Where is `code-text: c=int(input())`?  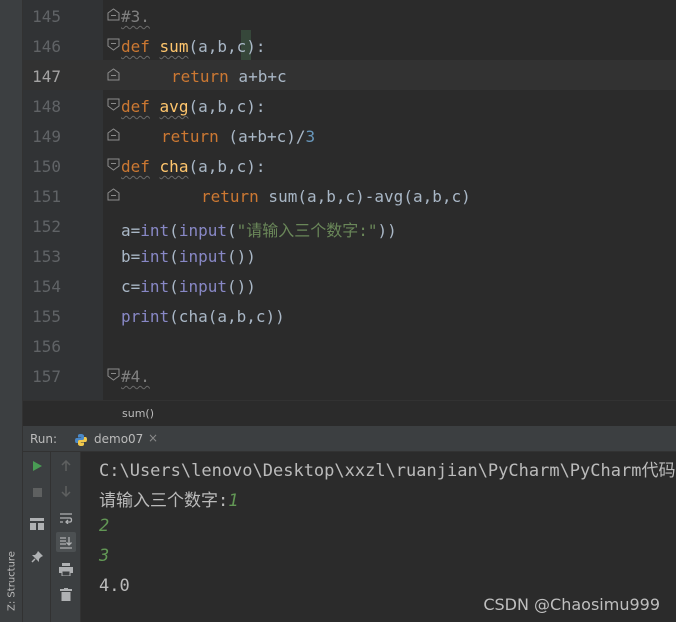 code-text: c=int(input()) is located at coordinates (188, 286).